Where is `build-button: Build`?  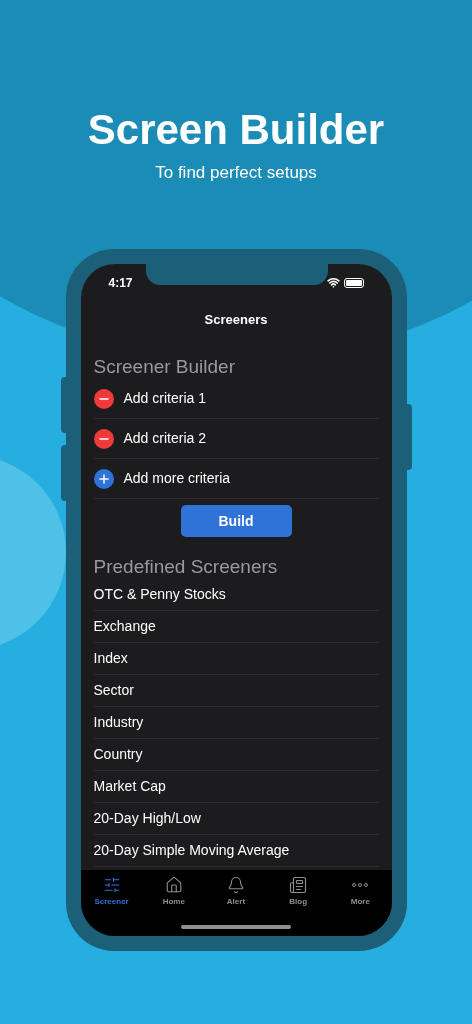 build-button: Build is located at coordinates (236, 521).